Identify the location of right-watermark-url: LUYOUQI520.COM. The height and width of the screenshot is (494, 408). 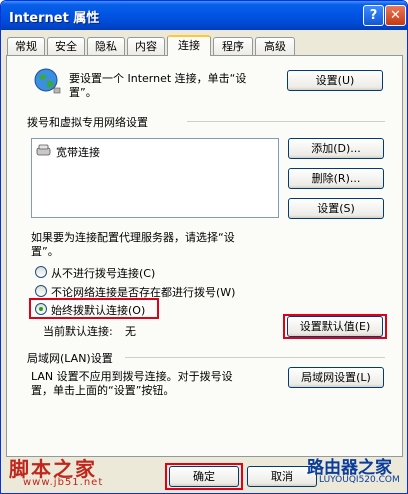
(359, 480).